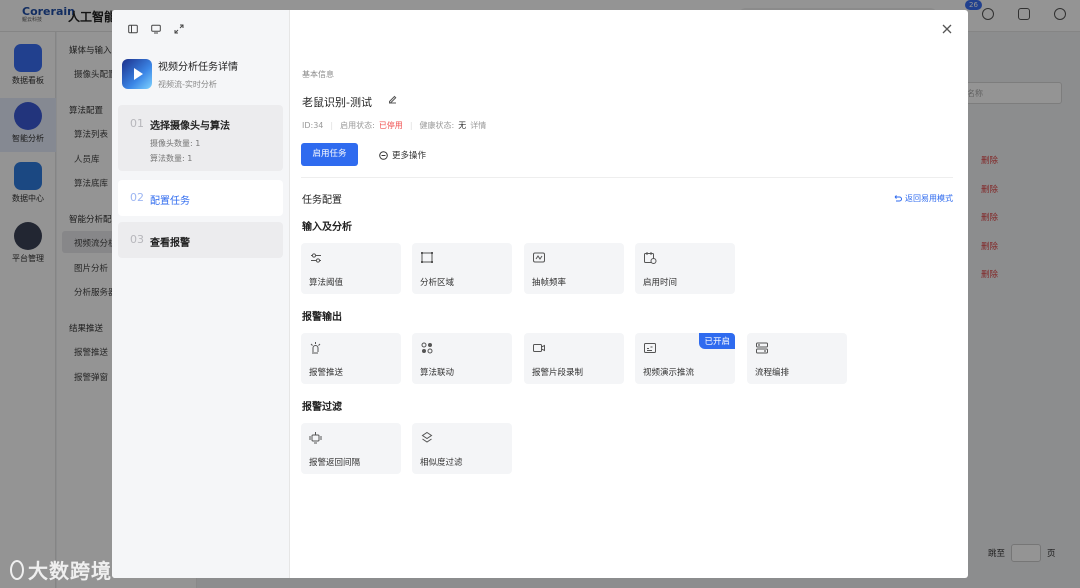 This screenshot has width=1080, height=588. What do you see at coordinates (539, 348) in the screenshot?
I see `video-record-icon` at bounding box center [539, 348].